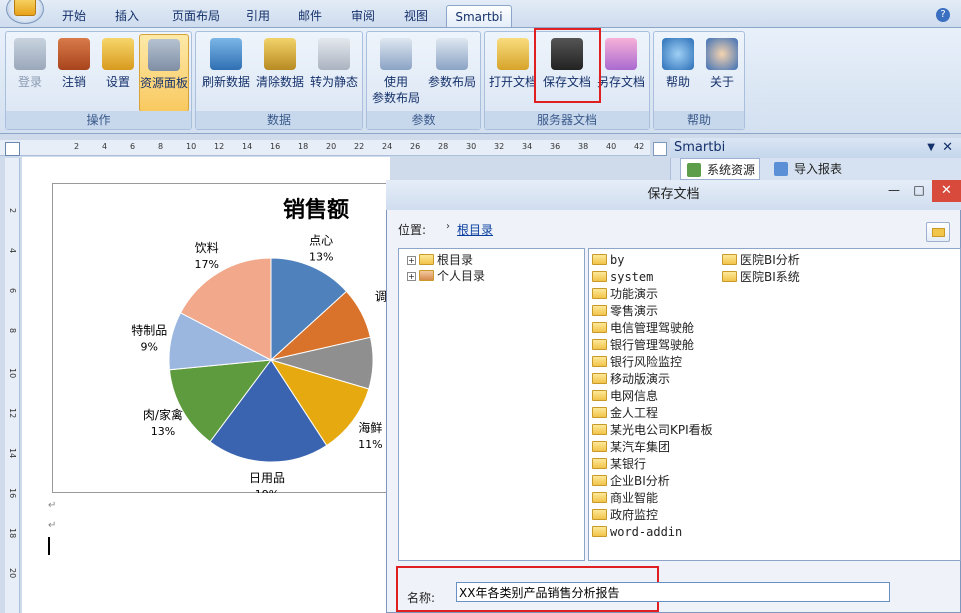 This screenshot has width=961, height=613. Describe the element at coordinates (191, 146) in the screenshot. I see `ruler-mark: 10` at that location.